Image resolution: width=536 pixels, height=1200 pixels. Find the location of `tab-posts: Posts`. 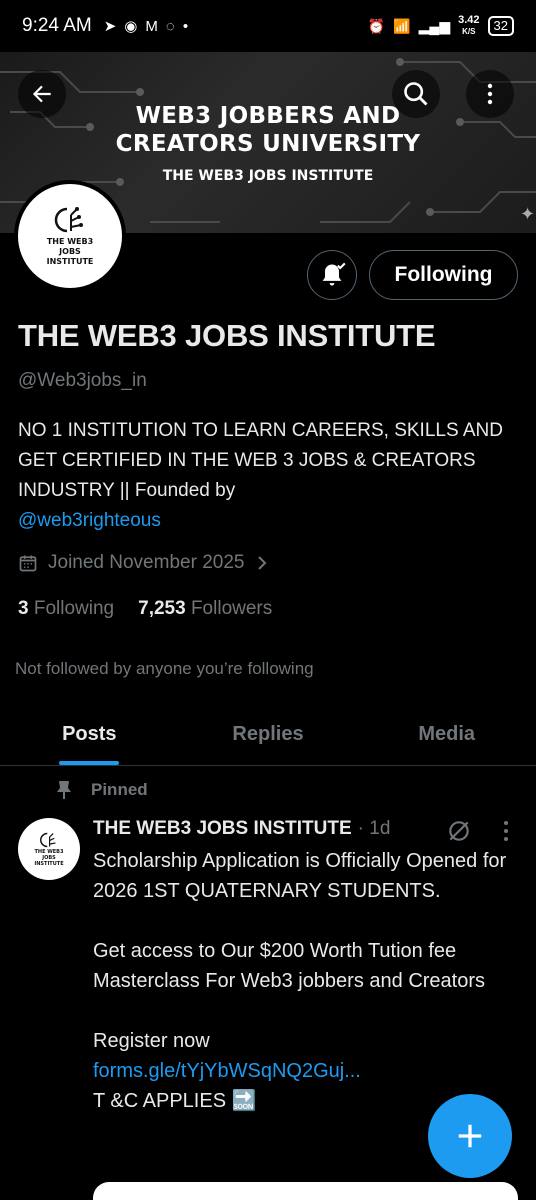

tab-posts: Posts is located at coordinates (89, 734).